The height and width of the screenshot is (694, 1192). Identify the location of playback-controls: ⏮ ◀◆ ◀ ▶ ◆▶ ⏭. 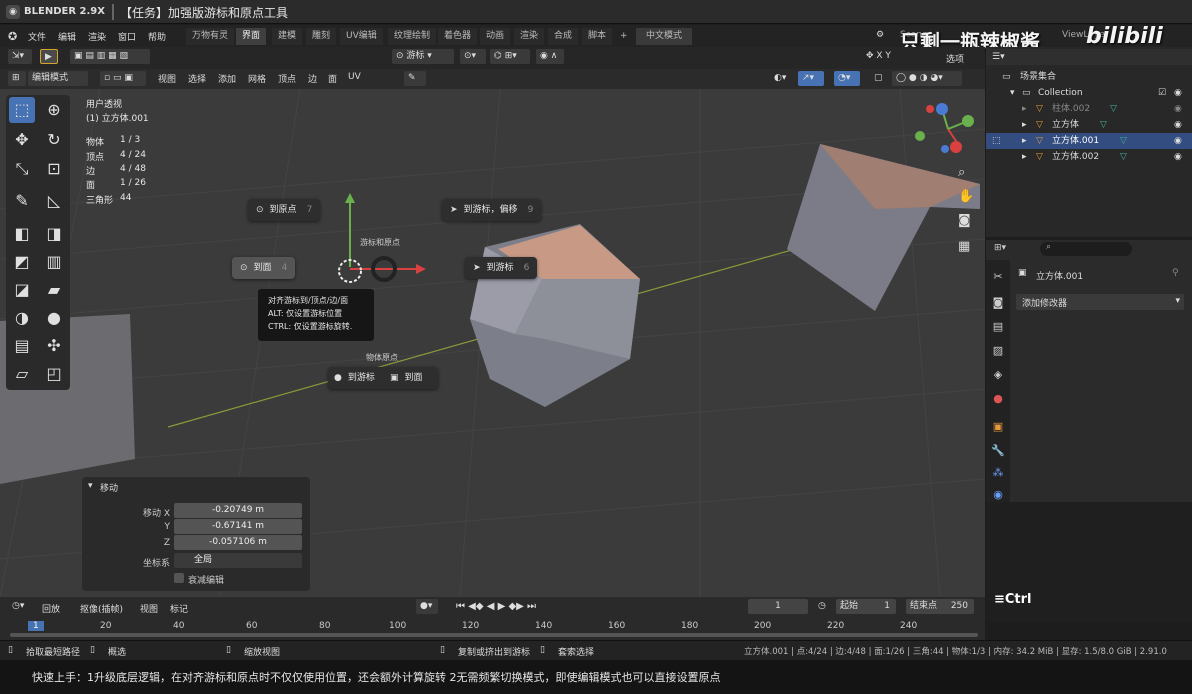
(501, 606).